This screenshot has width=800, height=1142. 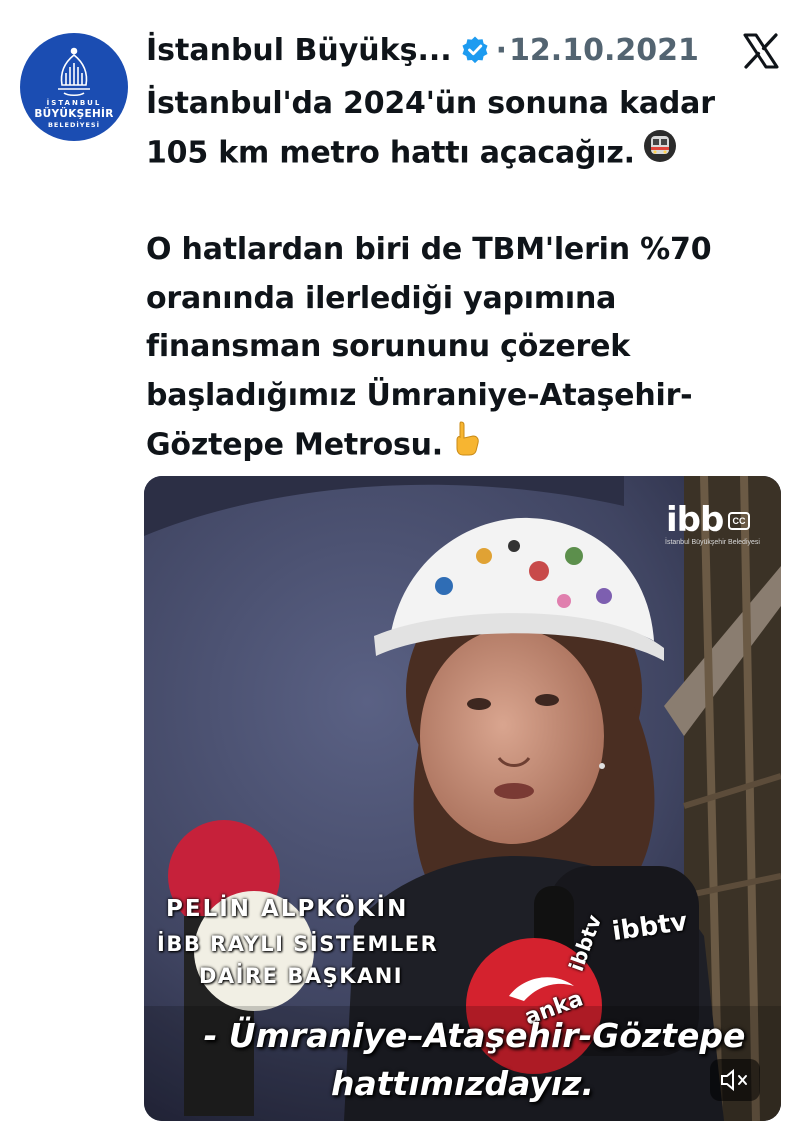 I want to click on avatar-line3: BELEDİYESİ, so click(x=74, y=125).